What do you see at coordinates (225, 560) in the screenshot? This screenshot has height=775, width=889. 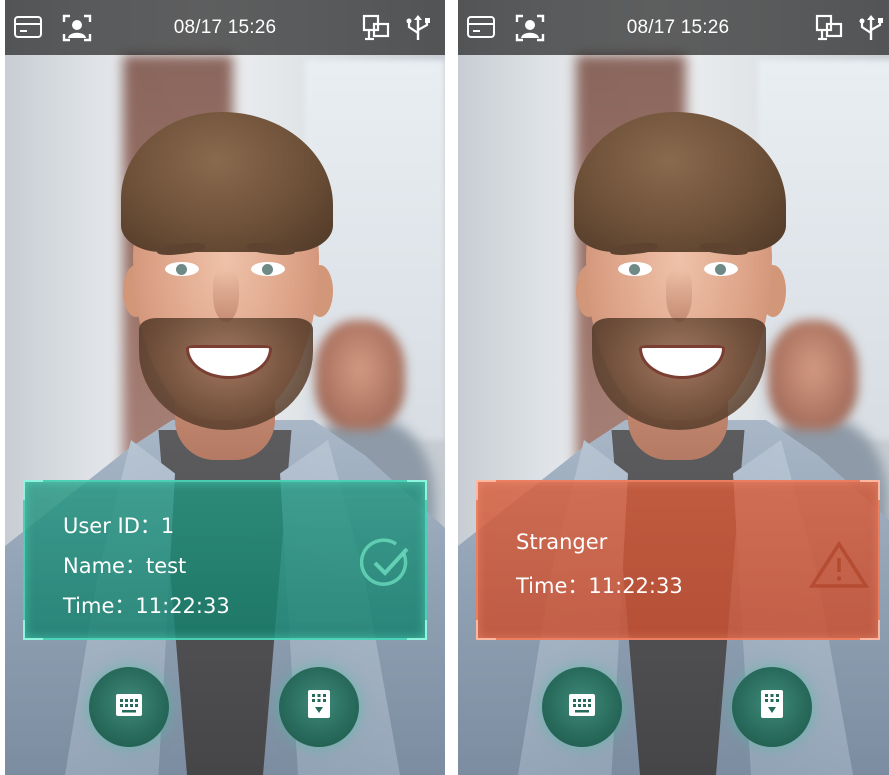 I see `recognition-result-panel: User ID：1 Name：test Time：11:22:33` at bounding box center [225, 560].